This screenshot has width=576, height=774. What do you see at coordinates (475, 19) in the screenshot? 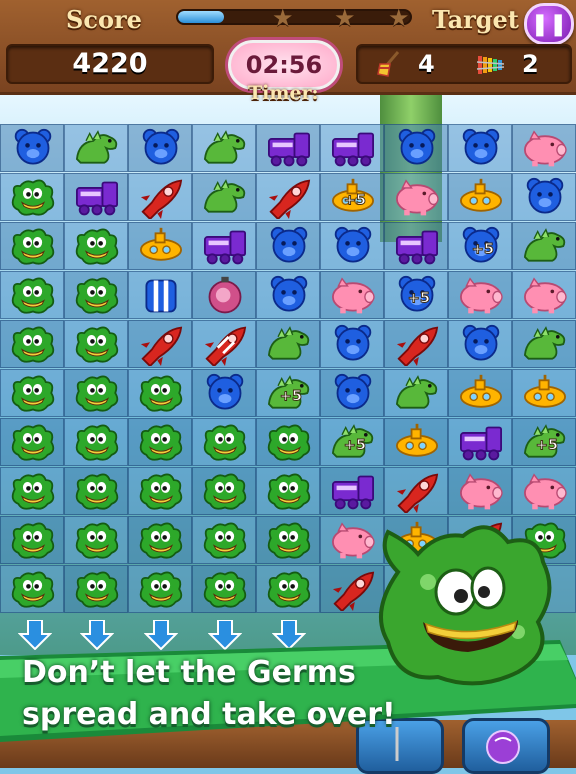
I see `target-label: Target` at bounding box center [475, 19].